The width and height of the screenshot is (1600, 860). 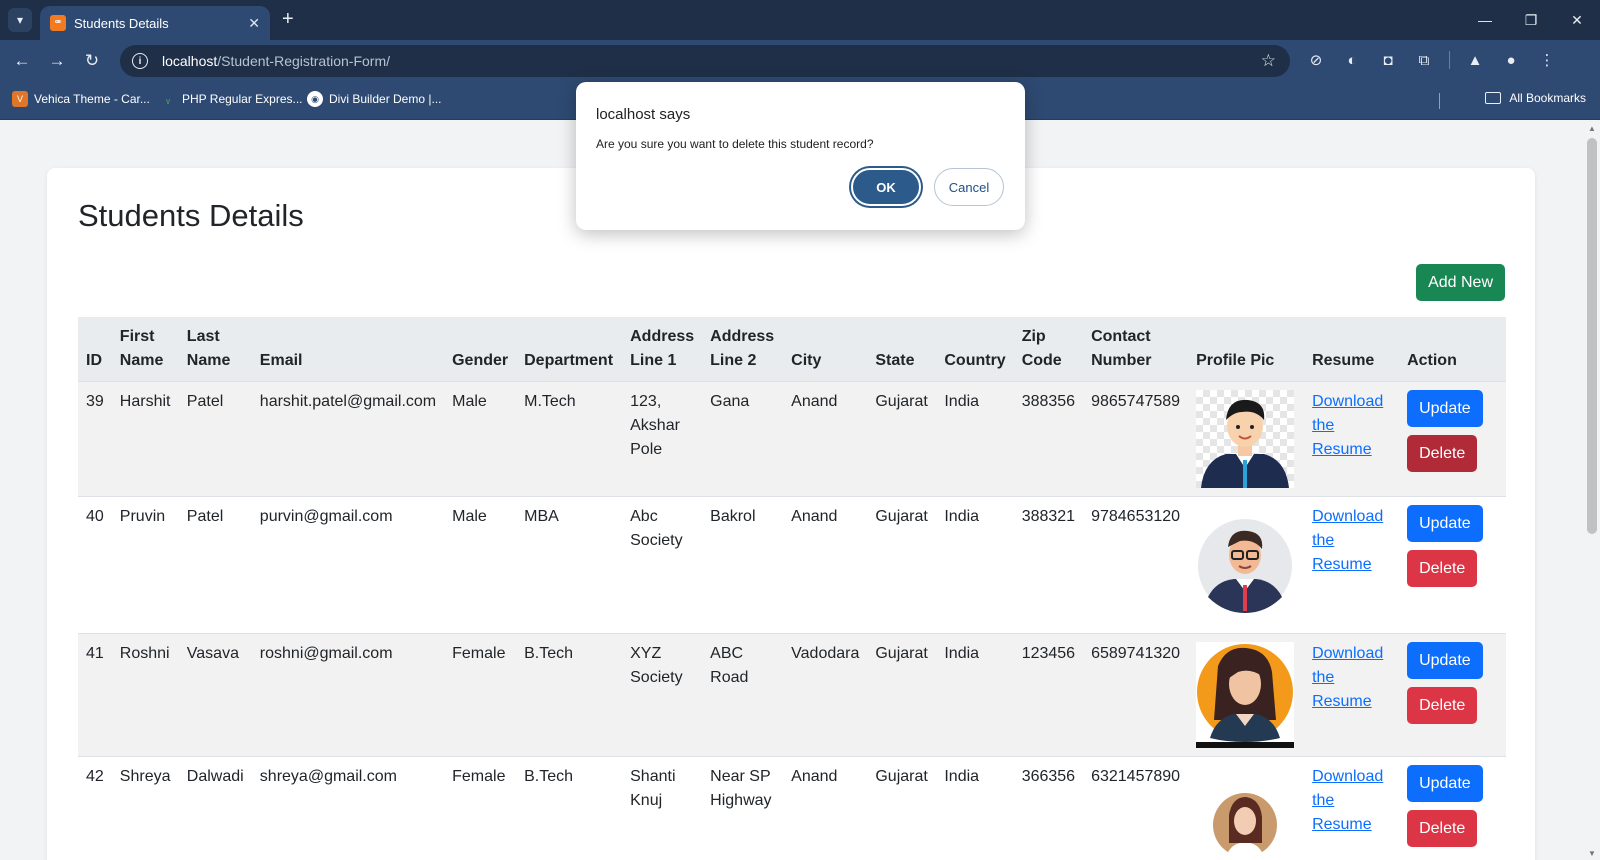 I want to click on scroll-up-icon: ▲, so click(x=1592, y=128).